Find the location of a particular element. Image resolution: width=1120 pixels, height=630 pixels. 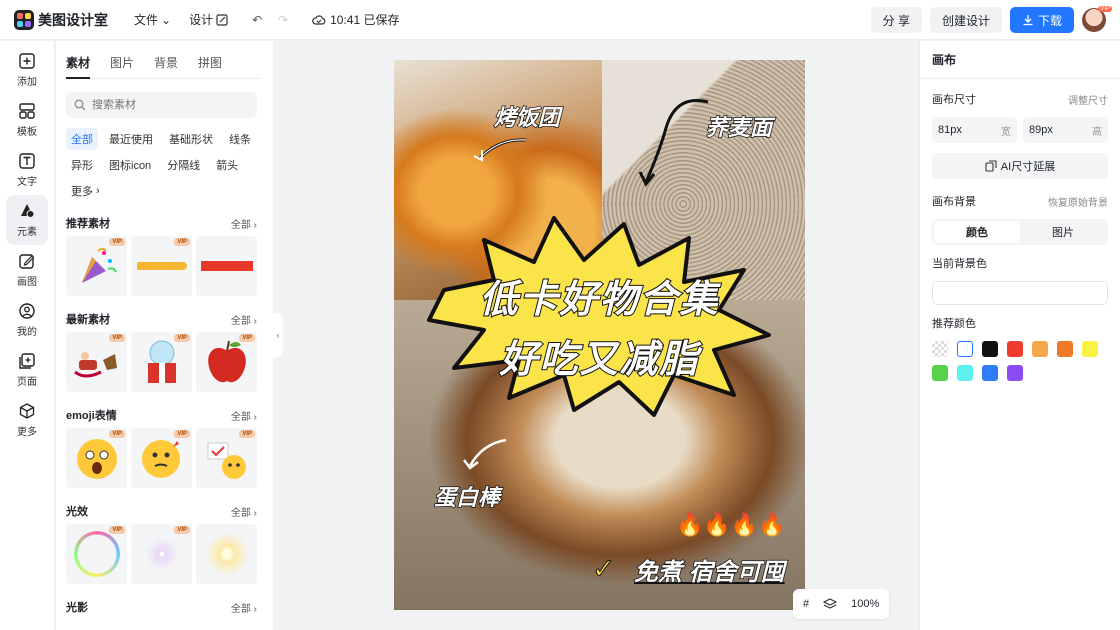

swatch-yellow is located at coordinates (1090, 349).